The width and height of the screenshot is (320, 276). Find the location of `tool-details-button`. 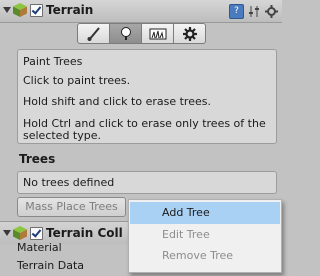

tool-details-button is located at coordinates (157, 33).